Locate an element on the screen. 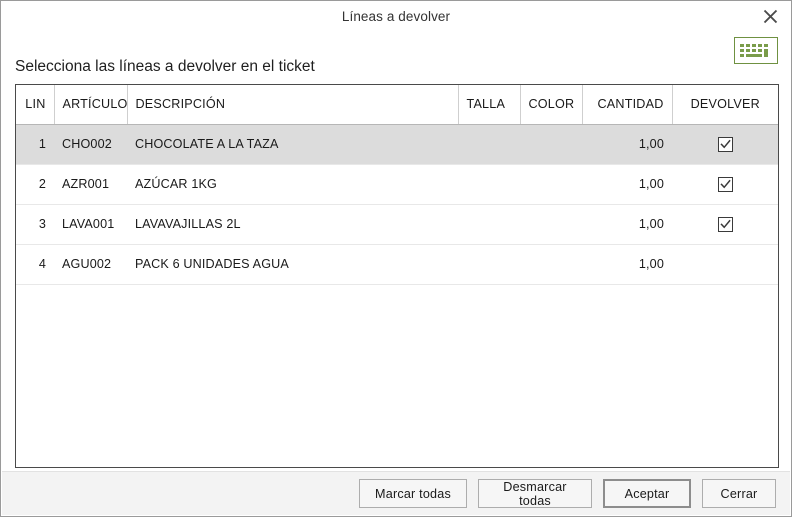 Image resolution: width=792 pixels, height=517 pixels. cell-descripcion: LAVAVAJILLAS 2L is located at coordinates (292, 224).